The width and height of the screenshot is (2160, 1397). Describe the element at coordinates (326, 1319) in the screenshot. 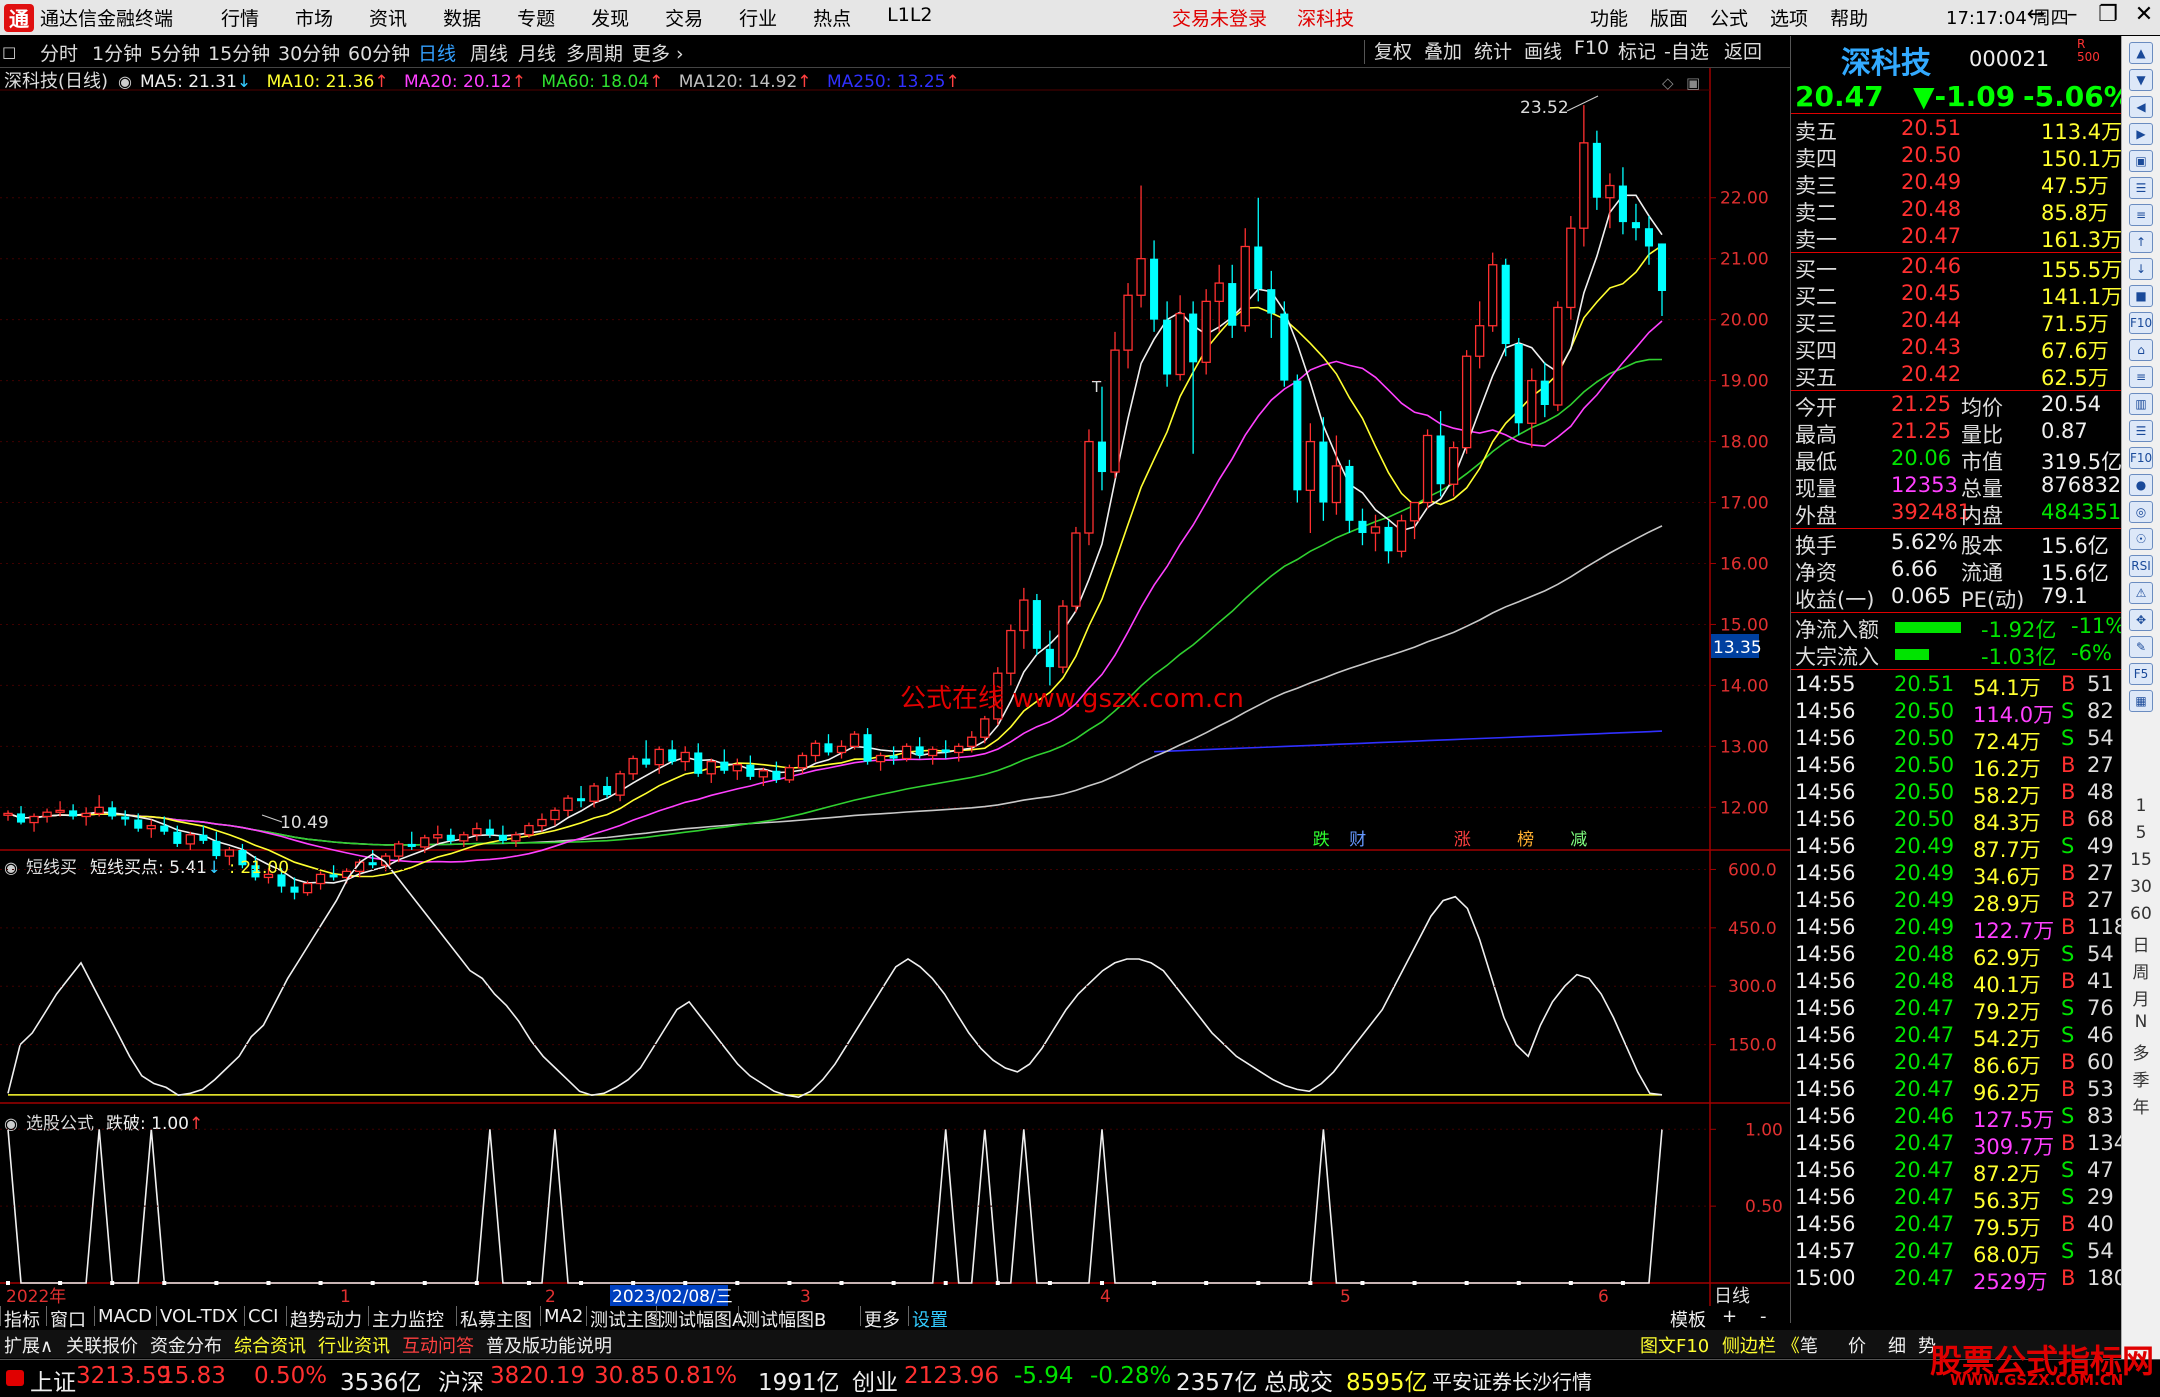

I see `indicator-tab: 趋势动力` at that location.